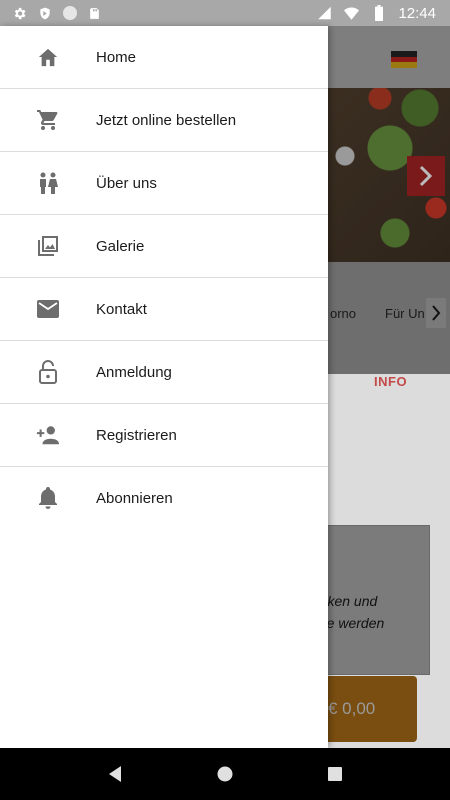 This screenshot has width=450, height=800. I want to click on drawer-item-label: Abonnieren, so click(134, 498).